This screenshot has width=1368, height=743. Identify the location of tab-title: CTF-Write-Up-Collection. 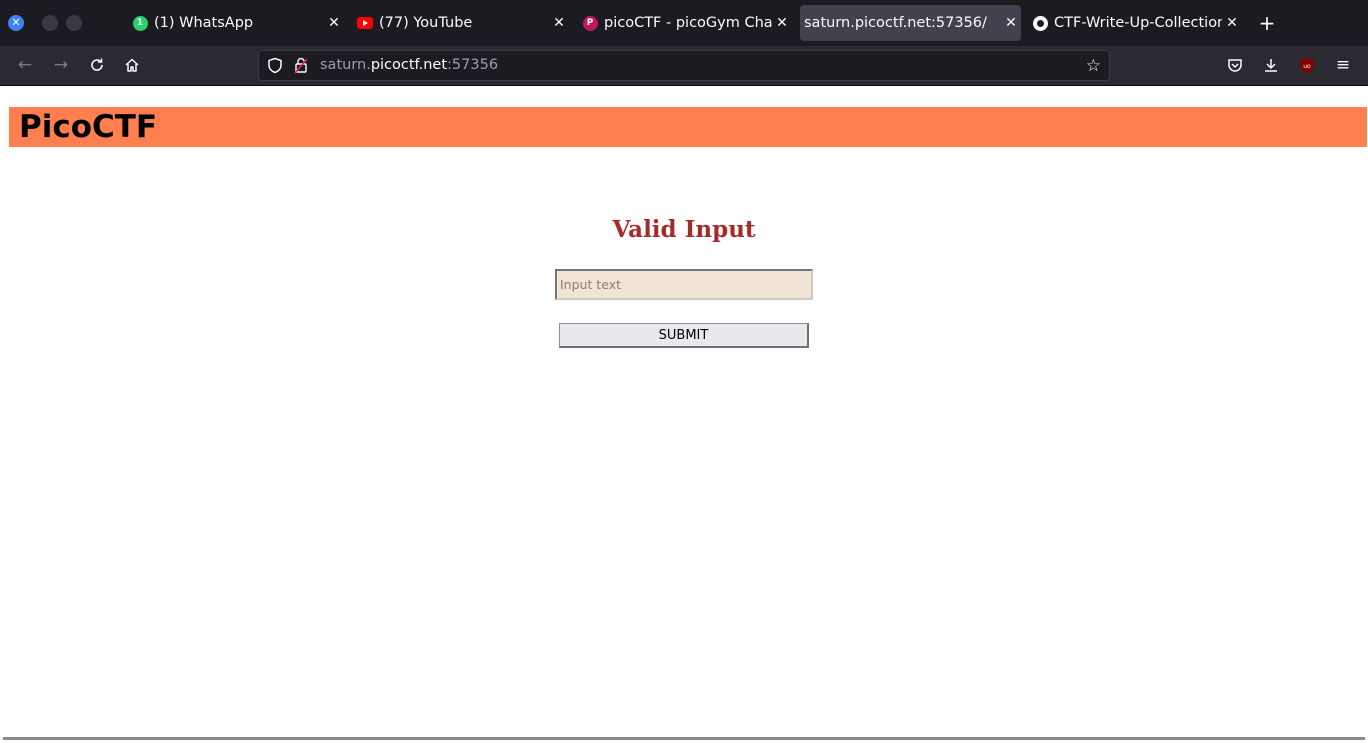
(1138, 23).